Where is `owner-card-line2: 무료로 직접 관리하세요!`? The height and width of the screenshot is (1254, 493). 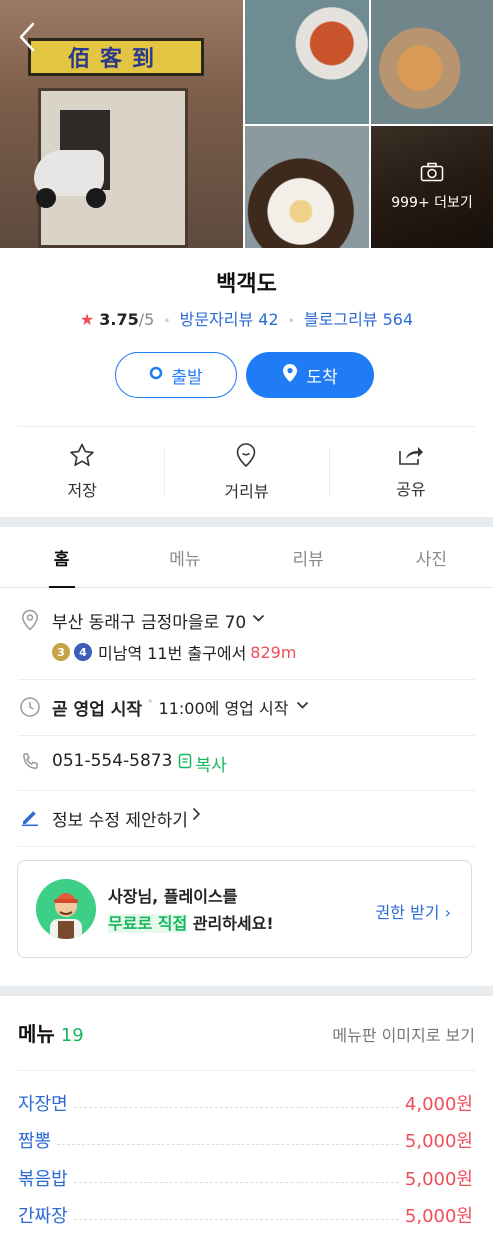 owner-card-line2: 무료로 직접 관리하세요! is located at coordinates (191, 923).